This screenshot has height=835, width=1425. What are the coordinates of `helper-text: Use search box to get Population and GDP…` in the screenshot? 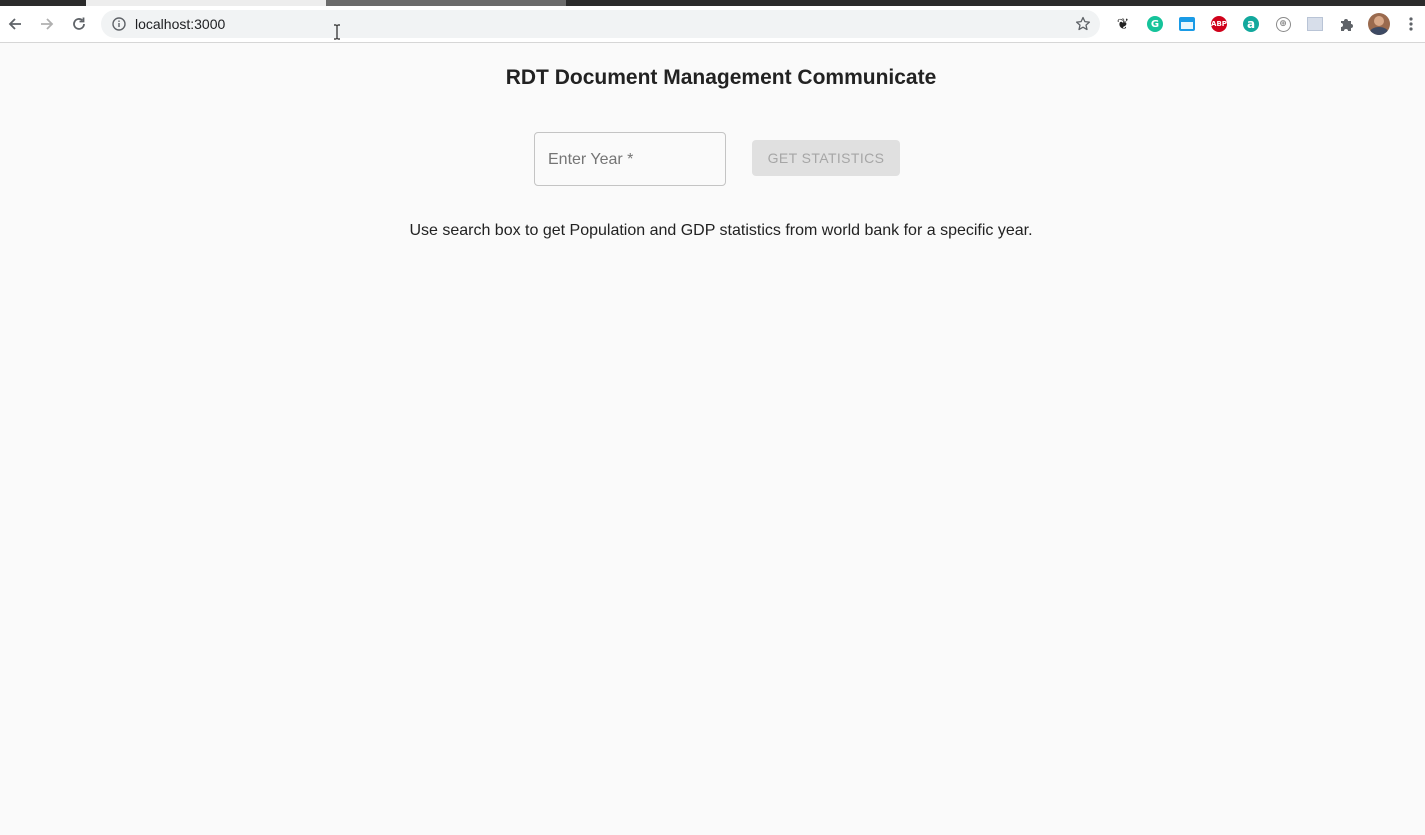 It's located at (721, 230).